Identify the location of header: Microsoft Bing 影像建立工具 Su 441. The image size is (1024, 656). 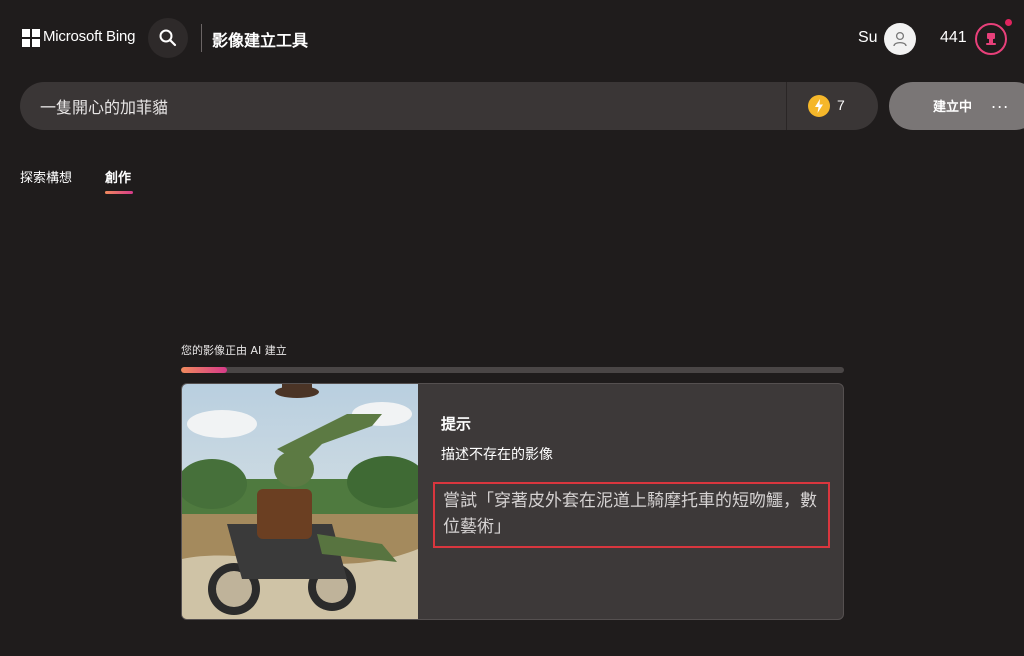
(512, 38).